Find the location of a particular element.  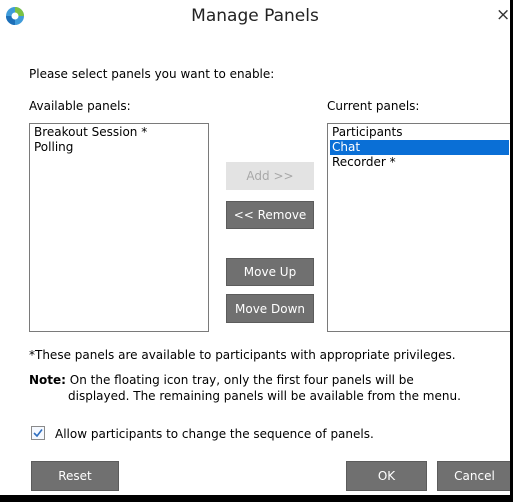

remove-button: << Remove is located at coordinates (270, 215).